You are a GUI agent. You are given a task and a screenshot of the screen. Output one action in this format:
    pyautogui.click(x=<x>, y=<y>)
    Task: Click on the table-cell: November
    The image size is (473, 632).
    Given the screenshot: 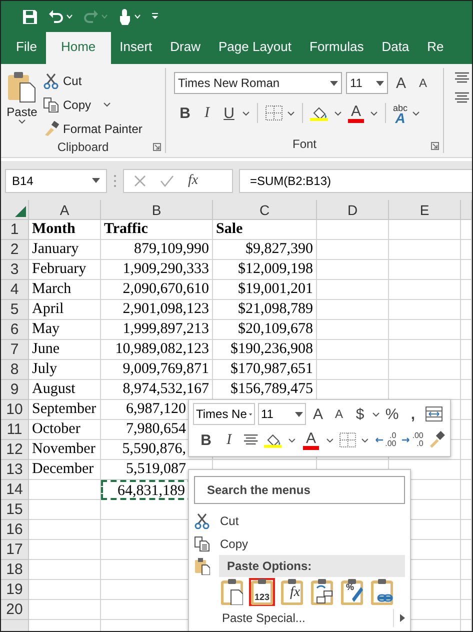 What is the action you would take?
    pyautogui.click(x=65, y=450)
    